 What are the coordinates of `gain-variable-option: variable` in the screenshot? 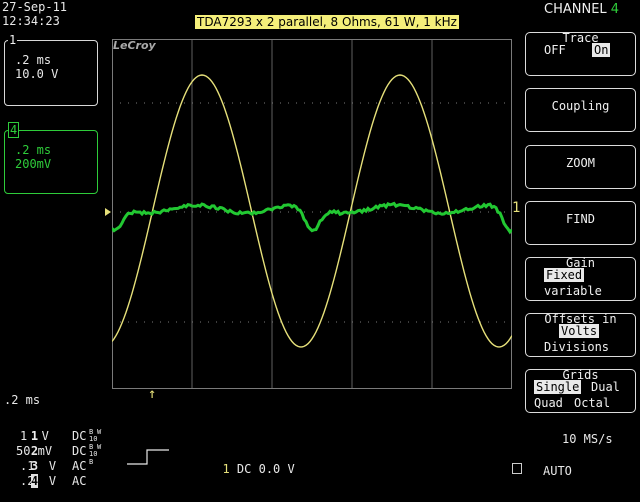 It's located at (573, 291).